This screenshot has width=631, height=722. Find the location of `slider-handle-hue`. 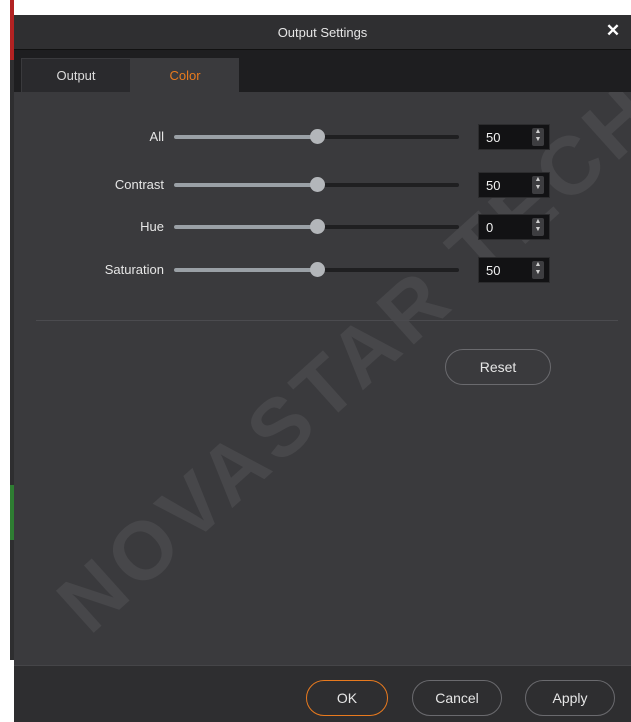

slider-handle-hue is located at coordinates (317, 226).